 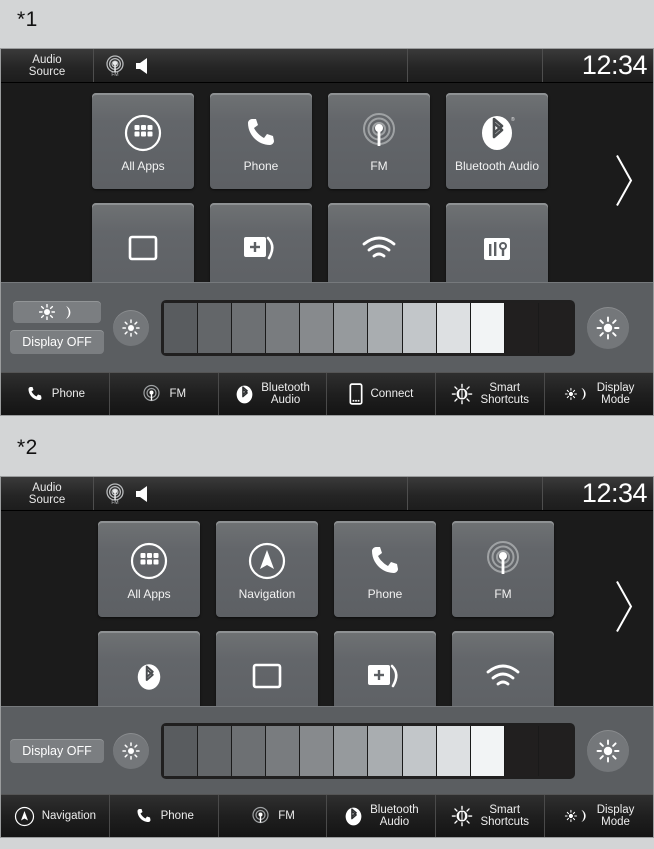 What do you see at coordinates (57, 342) in the screenshot?
I see `display-off-button-1: Display OFF` at bounding box center [57, 342].